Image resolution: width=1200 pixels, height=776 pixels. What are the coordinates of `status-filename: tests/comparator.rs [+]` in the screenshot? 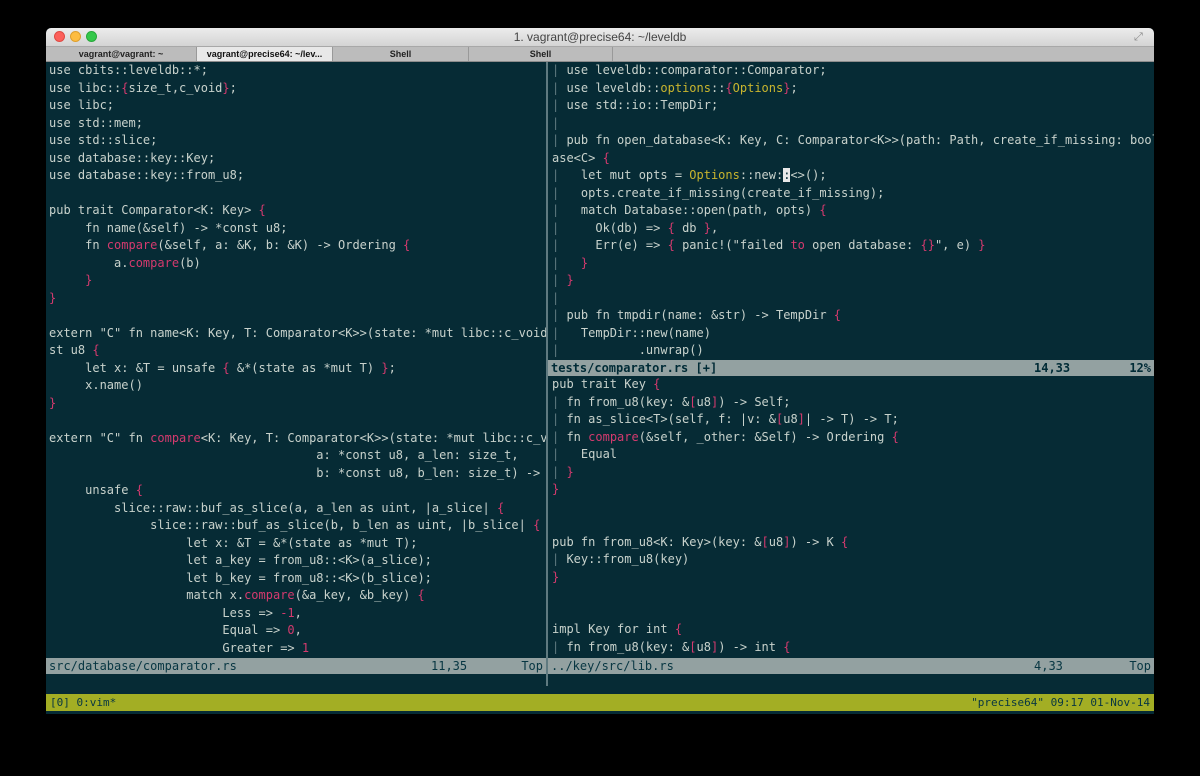 It's located at (634, 368).